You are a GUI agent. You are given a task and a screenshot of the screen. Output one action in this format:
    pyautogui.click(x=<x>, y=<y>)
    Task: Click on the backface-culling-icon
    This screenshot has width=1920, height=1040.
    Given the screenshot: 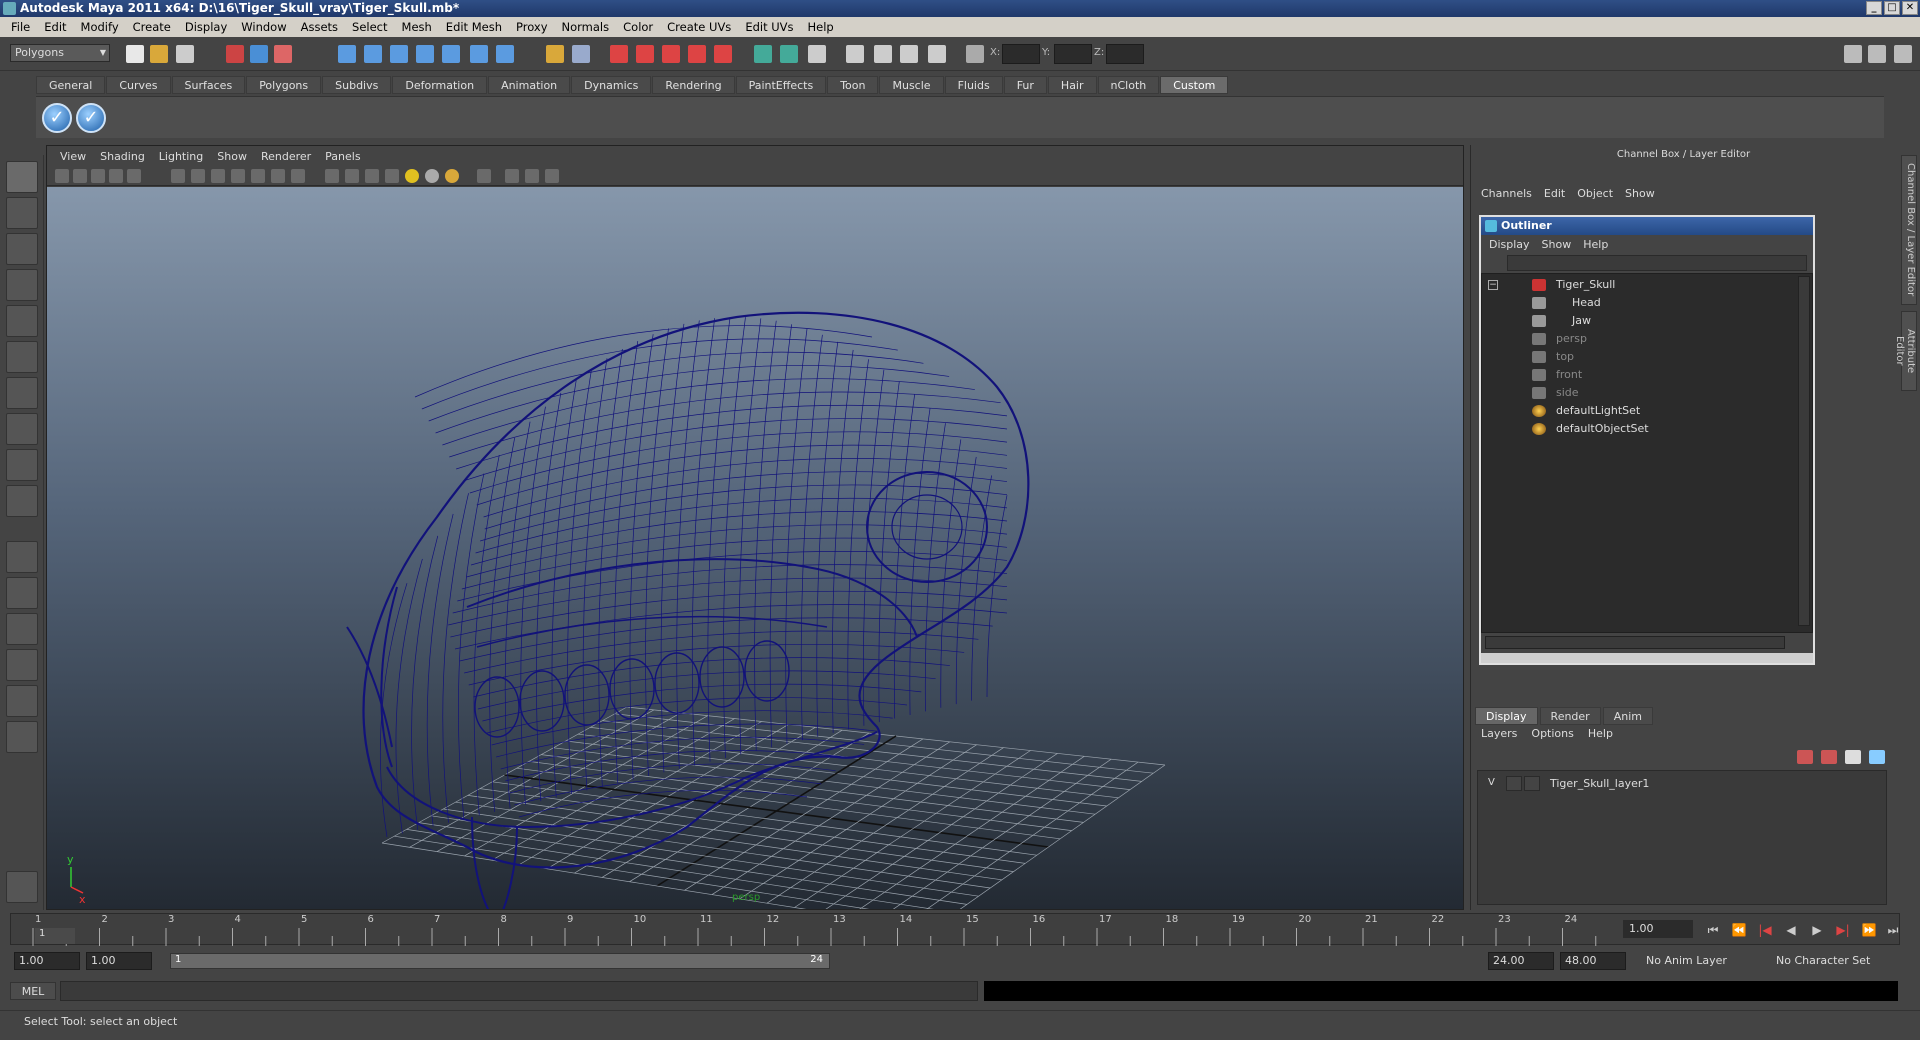 What is the action you would take?
    pyautogui.click(x=552, y=176)
    